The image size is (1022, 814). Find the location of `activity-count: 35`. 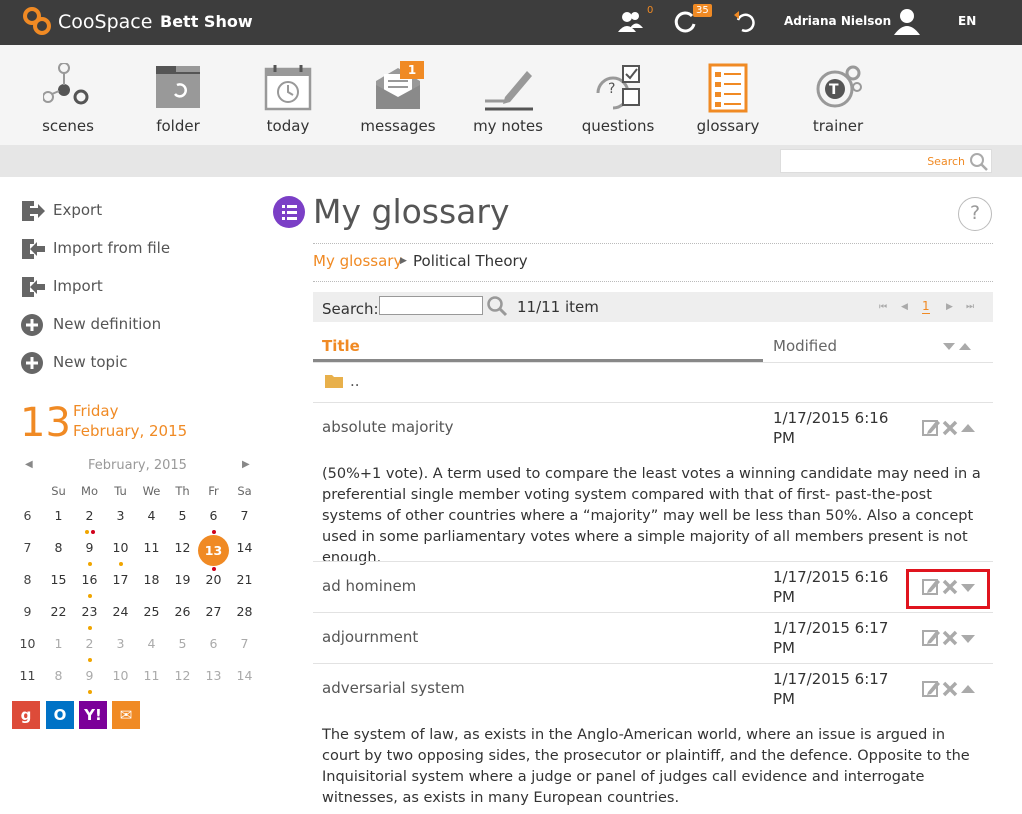

activity-count: 35 is located at coordinates (702, 10).